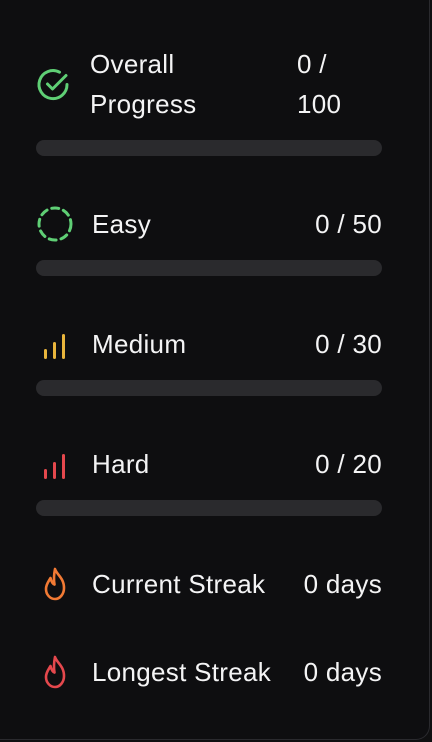 The width and height of the screenshot is (432, 742). Describe the element at coordinates (209, 388) in the screenshot. I see `medium-progress-bar` at that location.